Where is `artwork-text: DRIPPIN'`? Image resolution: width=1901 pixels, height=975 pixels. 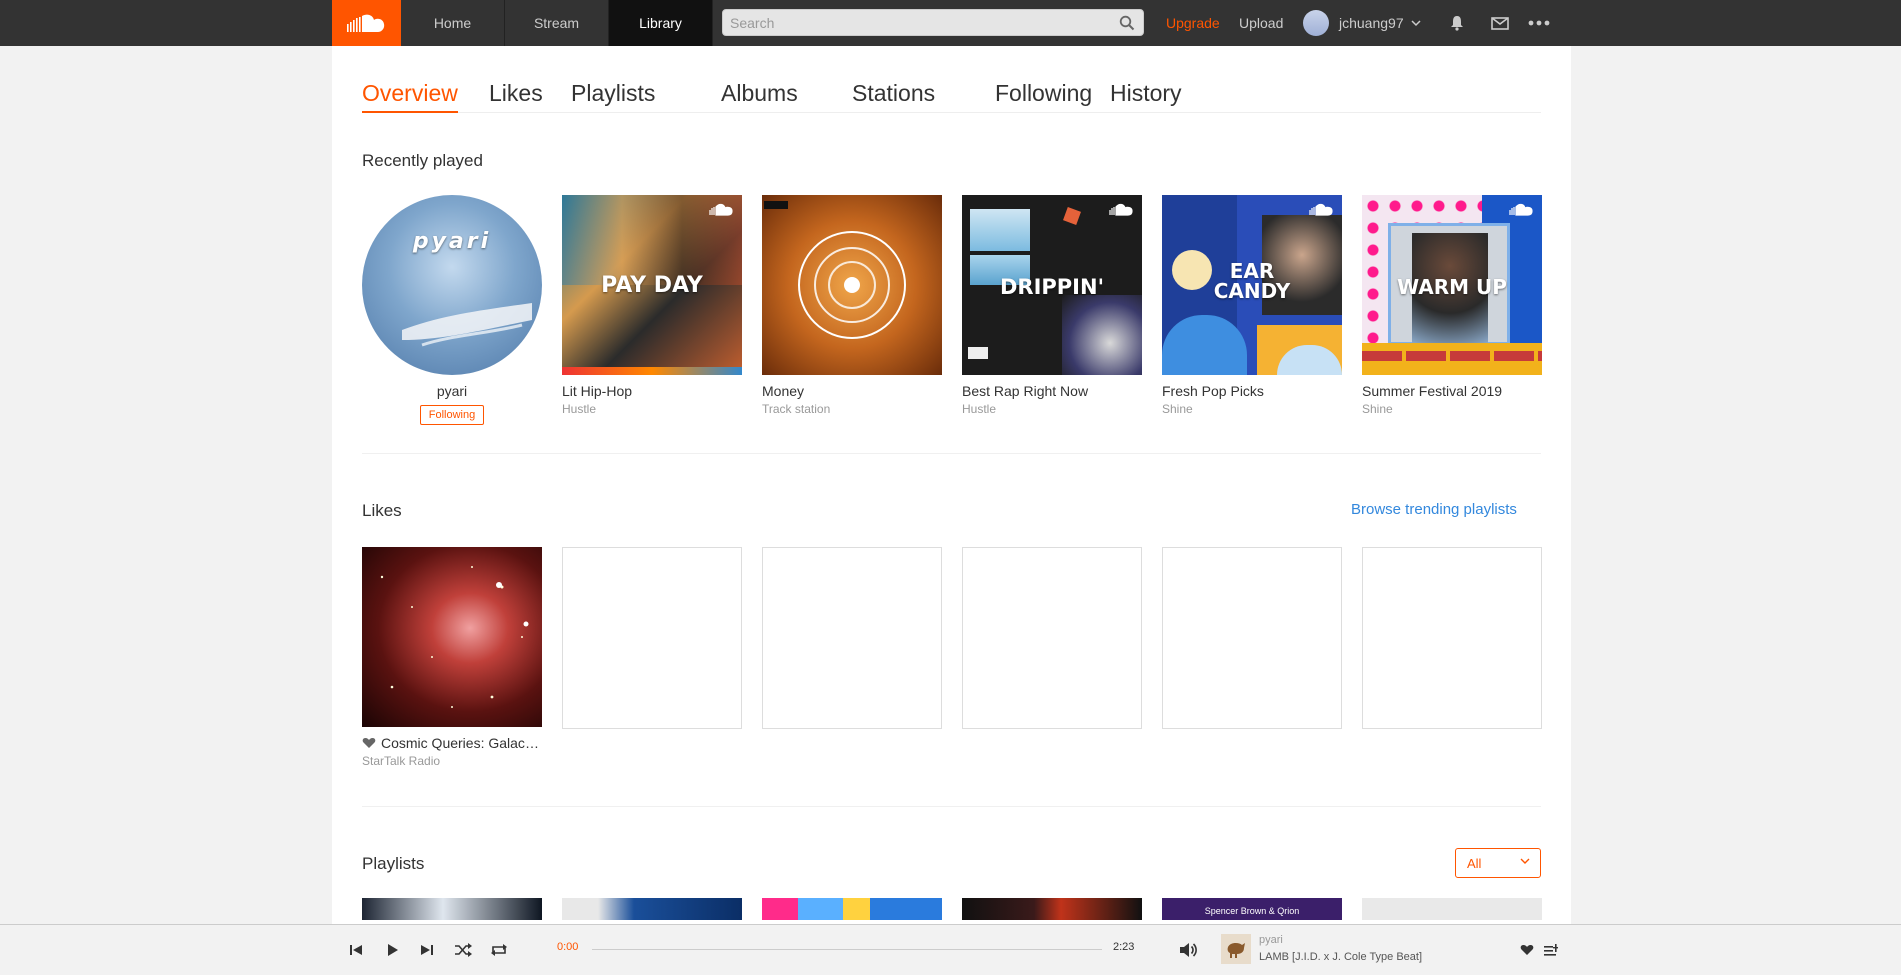
artwork-text: DRIPPIN' is located at coordinates (1051, 287).